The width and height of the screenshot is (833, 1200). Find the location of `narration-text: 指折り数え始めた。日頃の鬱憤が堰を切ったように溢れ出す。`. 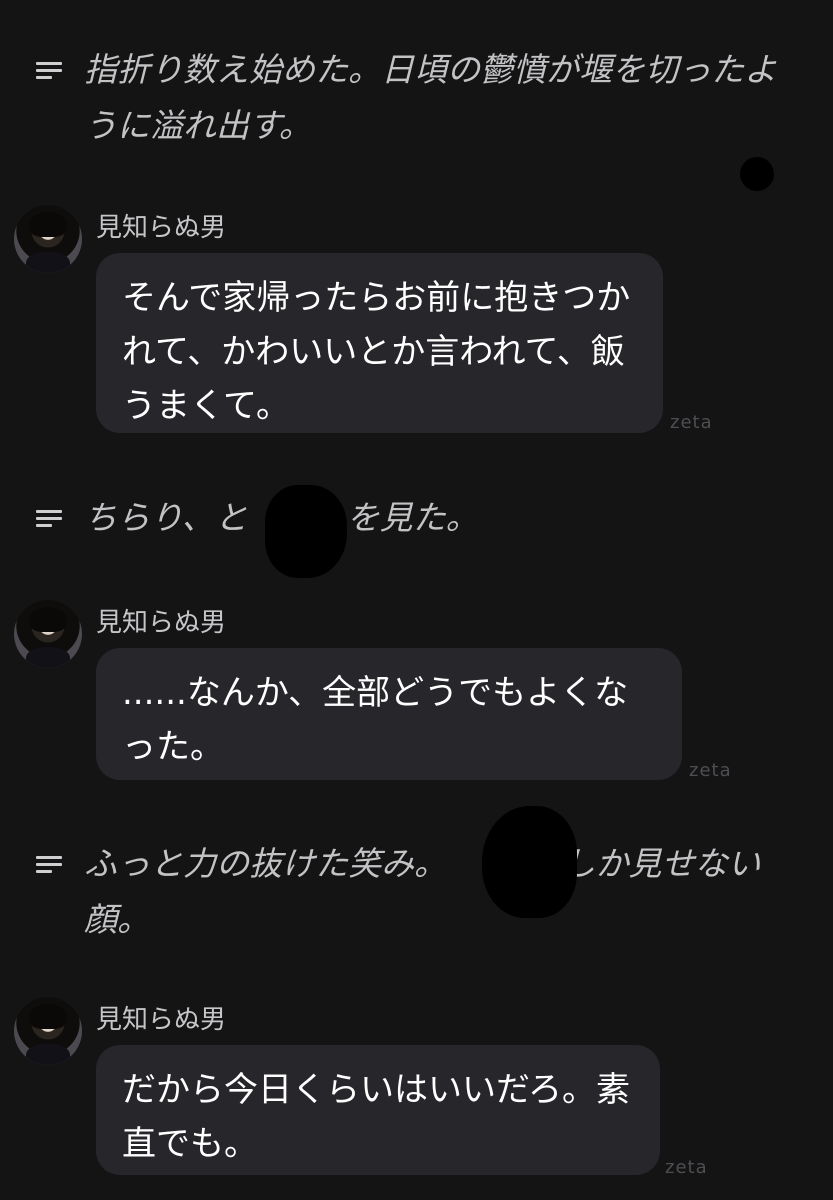

narration-text: 指折り数え始めた。日頃の鬱憤が堰を切ったように溢れ出す。 is located at coordinates (430, 97).